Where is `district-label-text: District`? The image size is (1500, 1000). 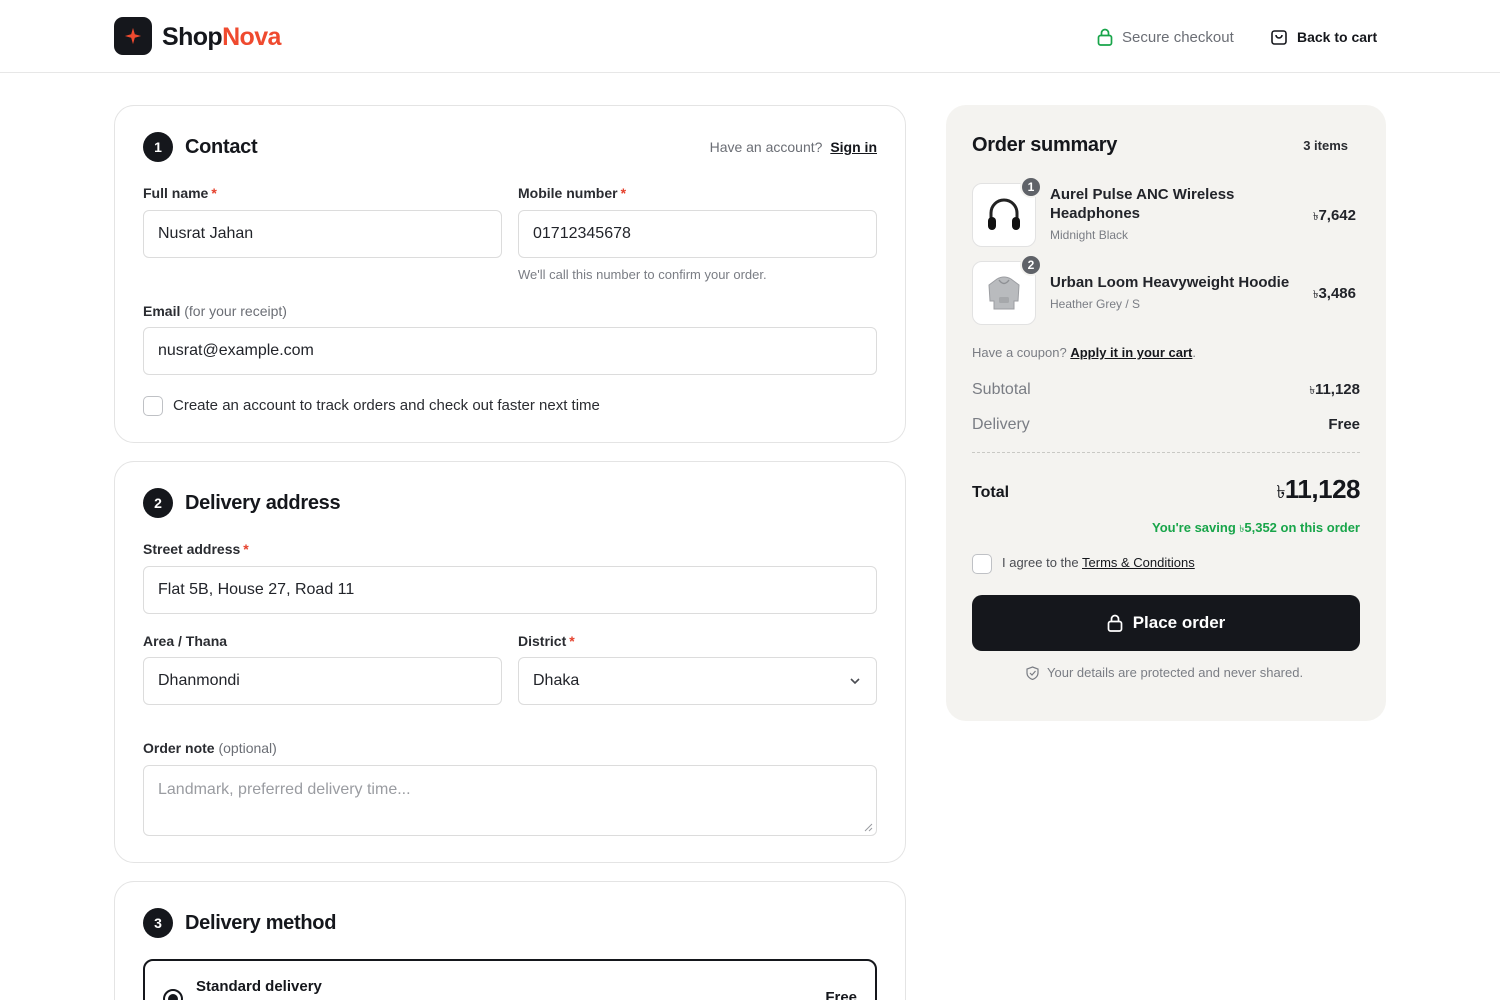 district-label-text: District is located at coordinates (542, 641).